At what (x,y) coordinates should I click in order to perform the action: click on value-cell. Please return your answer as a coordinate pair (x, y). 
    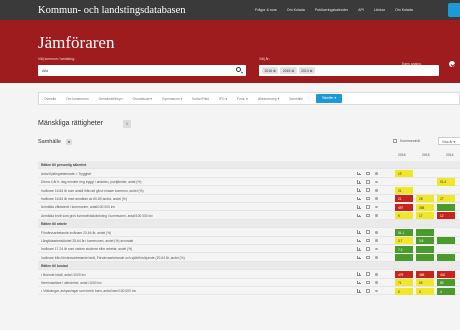
    Looking at the image, I should click on (446, 241).